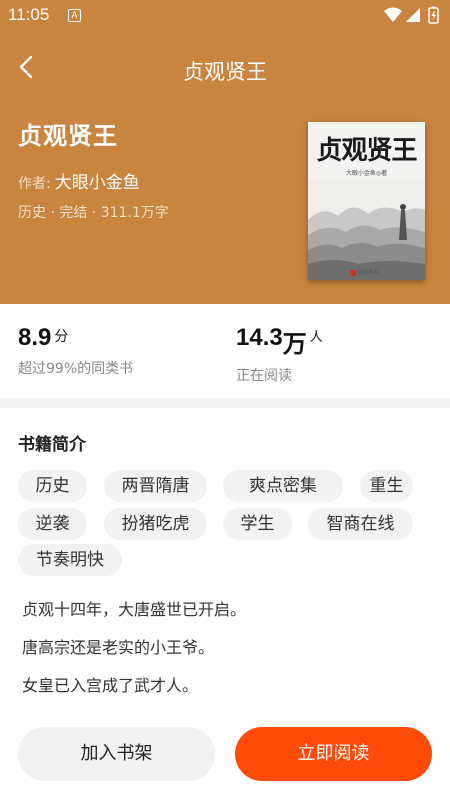 Image resolution: width=450 pixels, height=800 pixels. What do you see at coordinates (52, 445) in the screenshot?
I see `intro-section-title: 书籍简介` at bounding box center [52, 445].